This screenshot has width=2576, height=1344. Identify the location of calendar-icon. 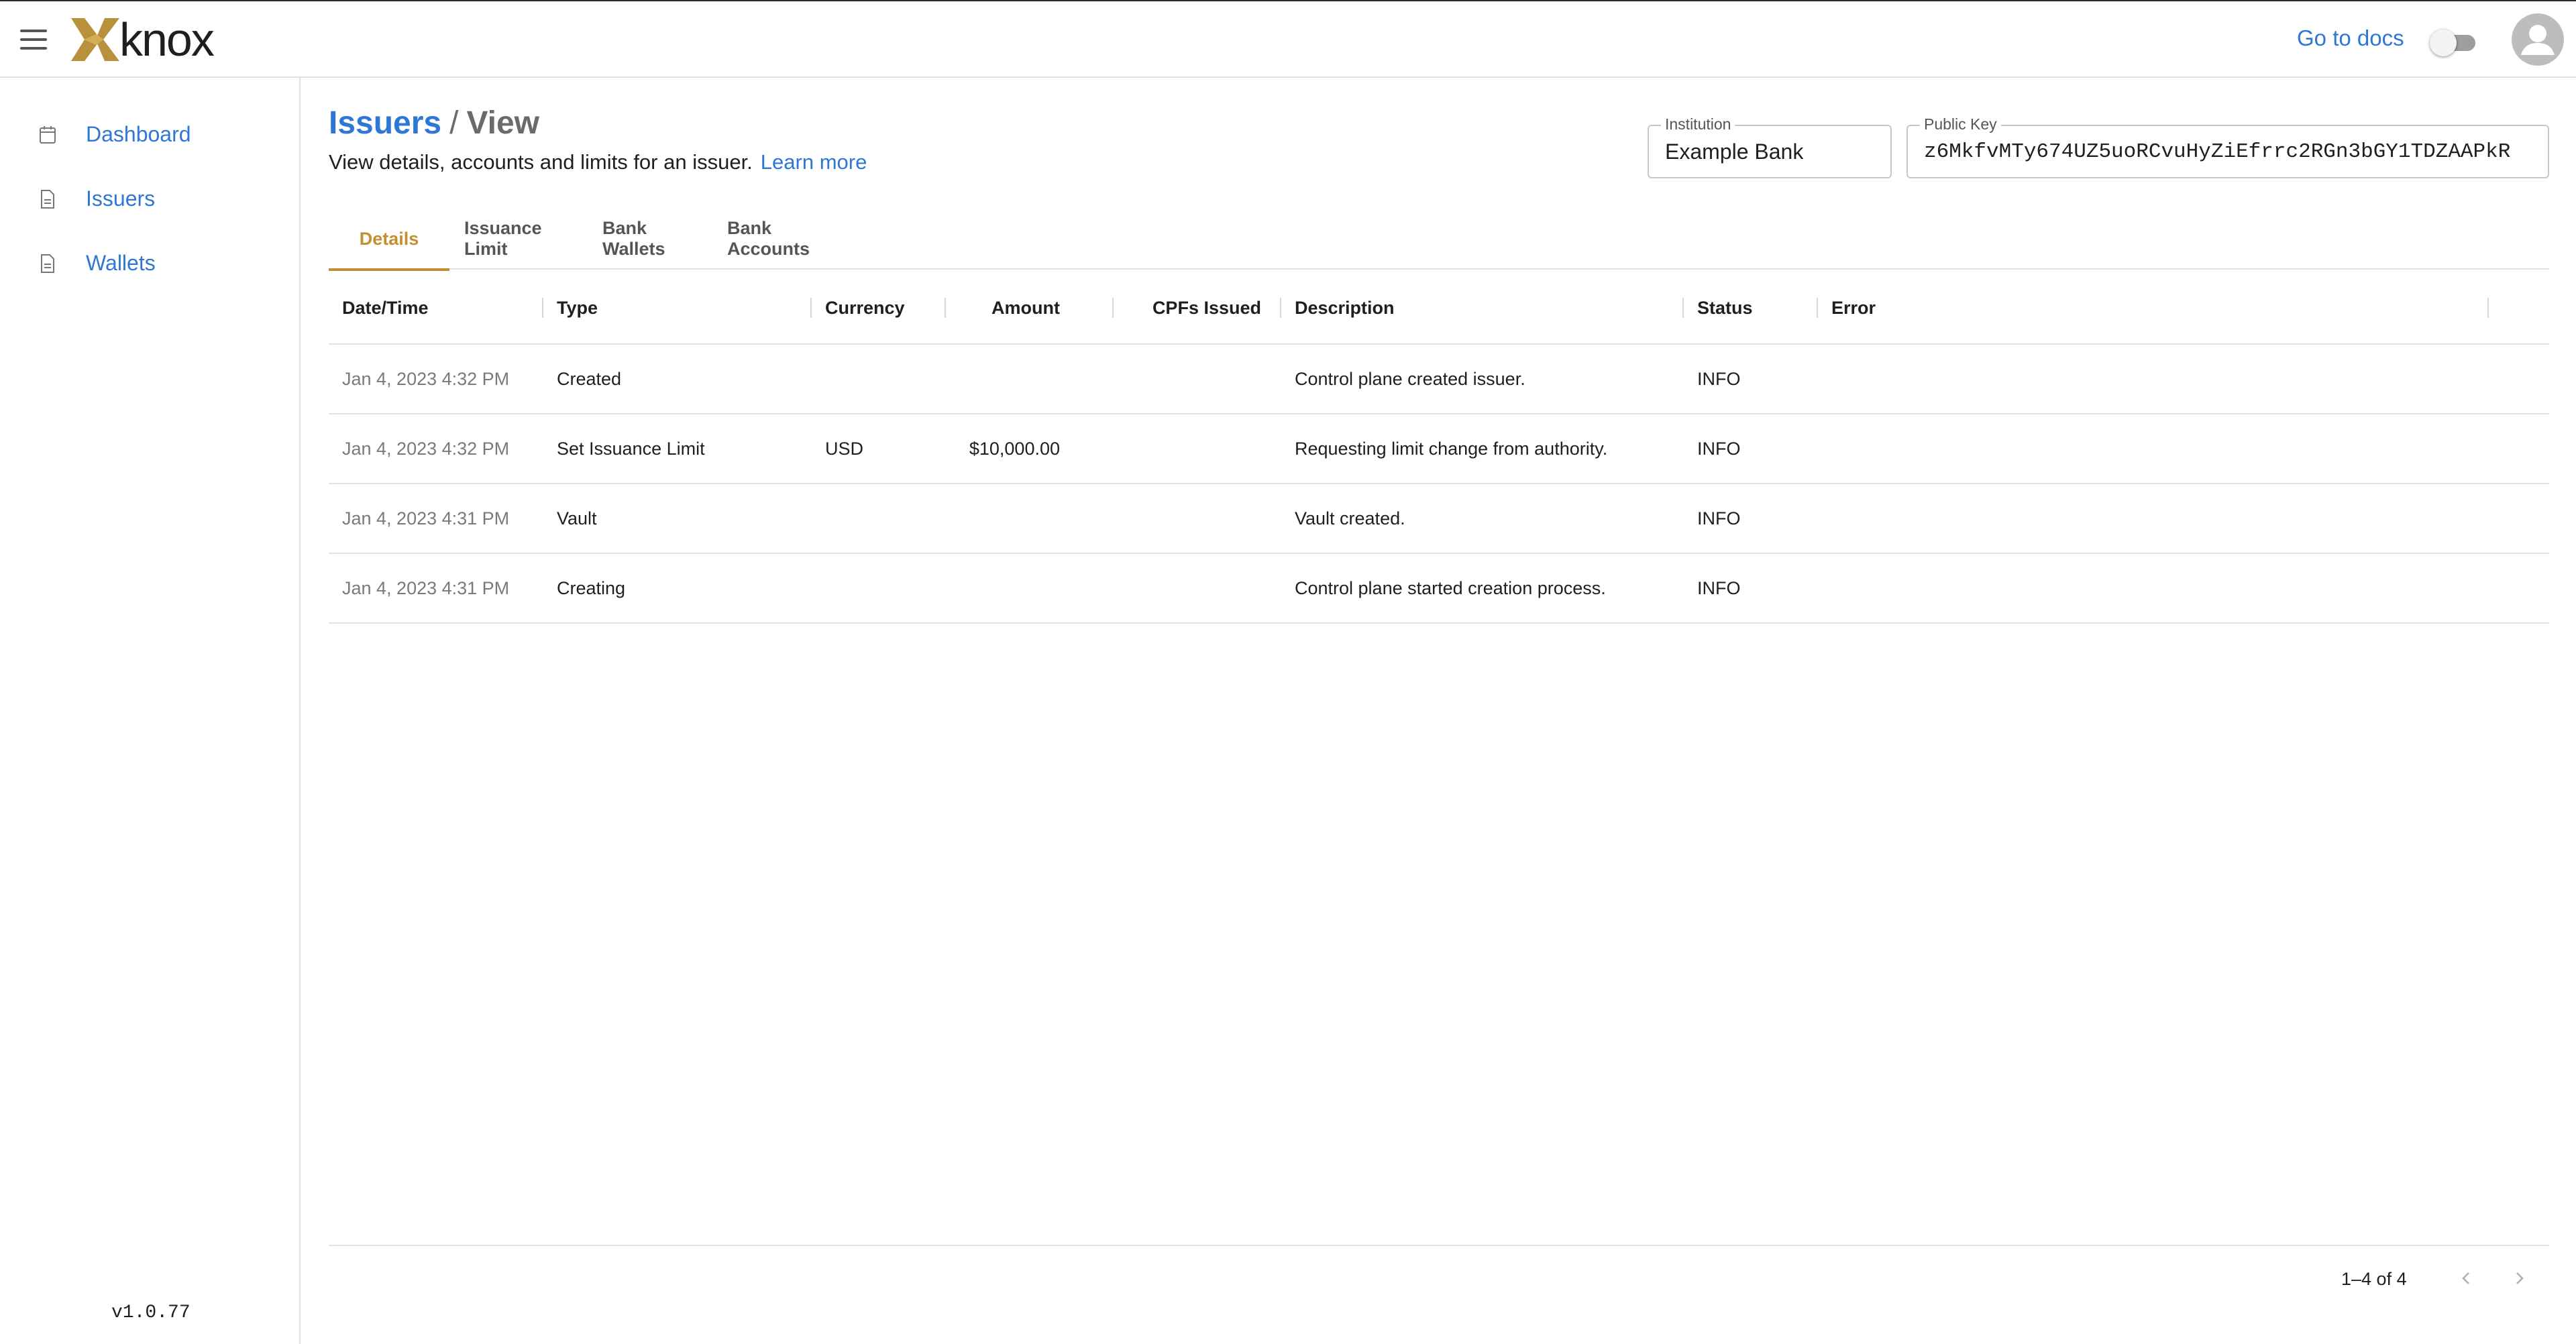
(48, 135).